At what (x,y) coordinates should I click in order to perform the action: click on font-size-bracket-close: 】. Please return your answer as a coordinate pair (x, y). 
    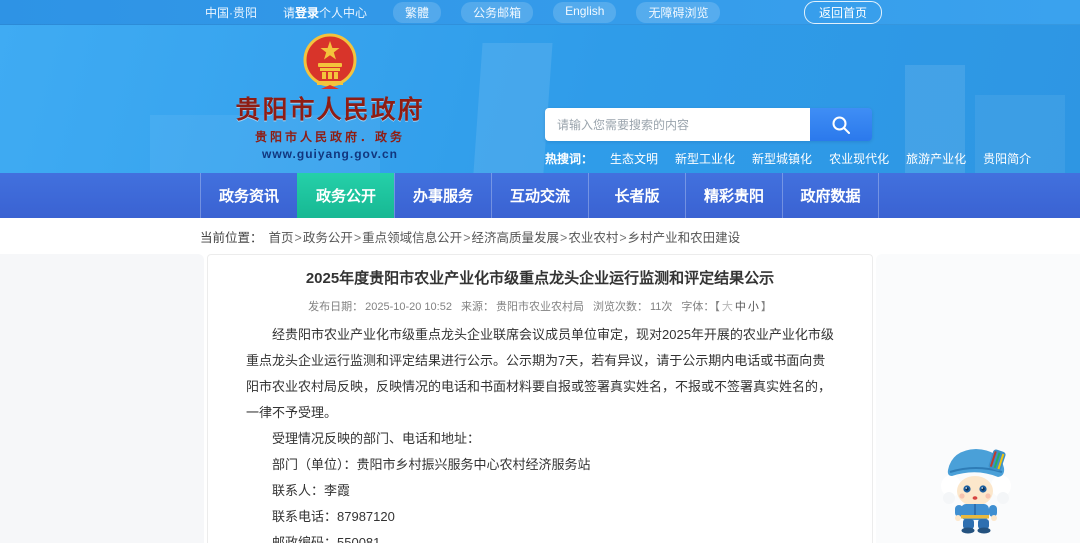
    Looking at the image, I should click on (766, 307).